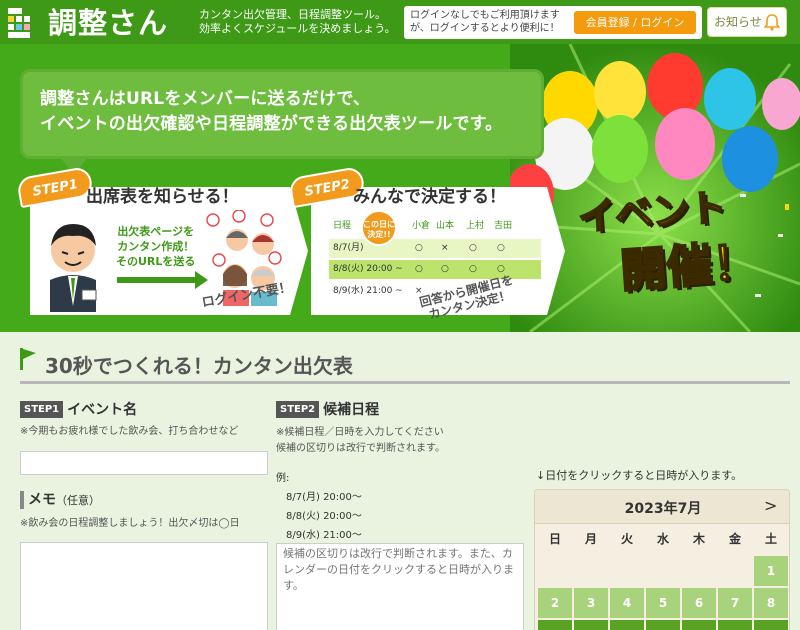 The width and height of the screenshot is (800, 630). What do you see at coordinates (662, 559) in the screenshot?
I see `date-picker-calendar: 2023年7月 > 日月火水木金土123456789101112131415` at bounding box center [662, 559].